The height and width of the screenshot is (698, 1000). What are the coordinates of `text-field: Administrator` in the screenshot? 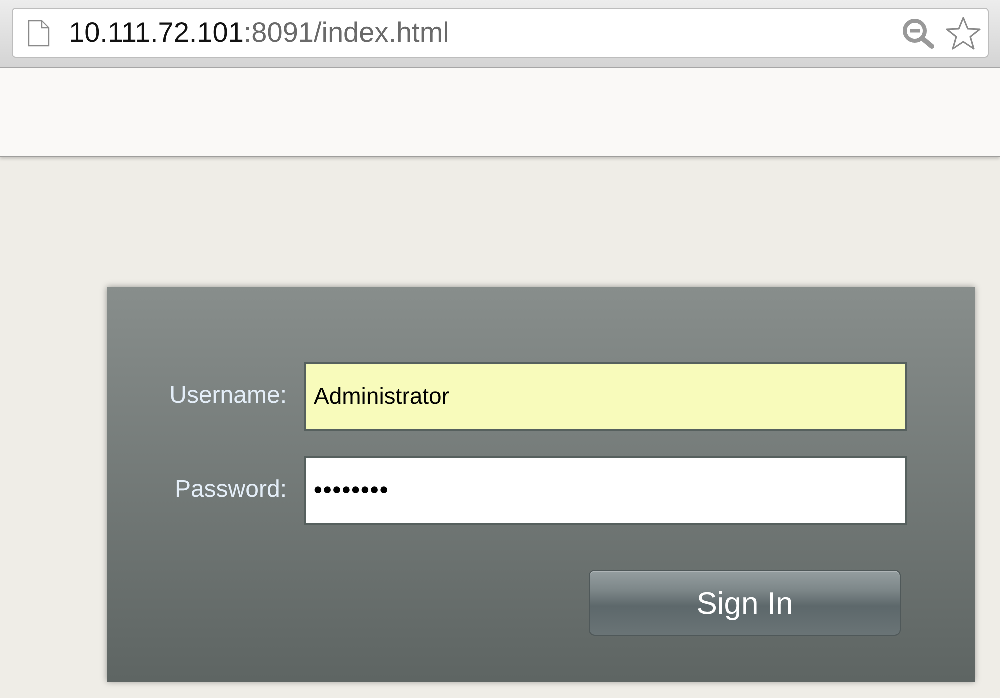 It's located at (605, 396).